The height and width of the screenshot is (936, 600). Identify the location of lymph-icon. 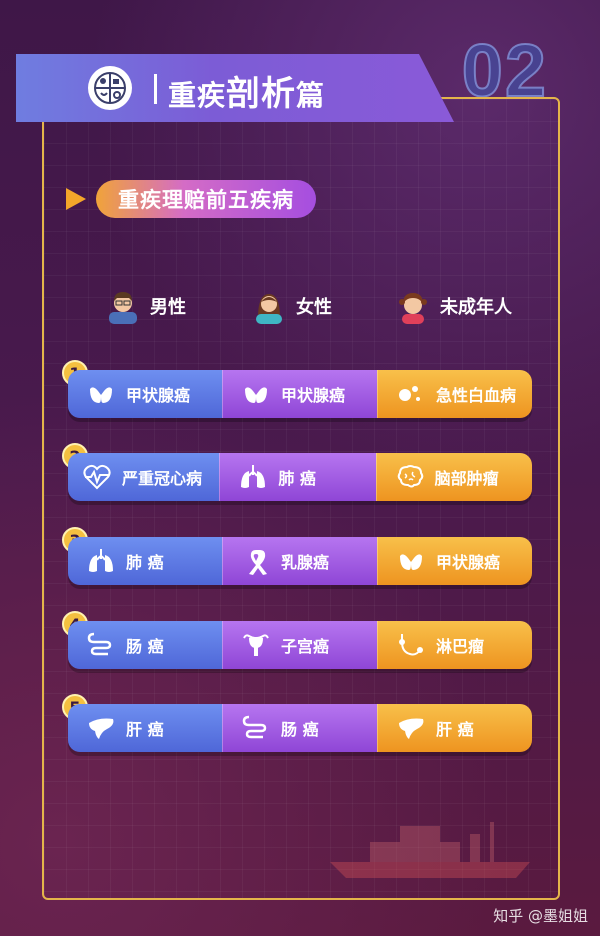
(411, 645).